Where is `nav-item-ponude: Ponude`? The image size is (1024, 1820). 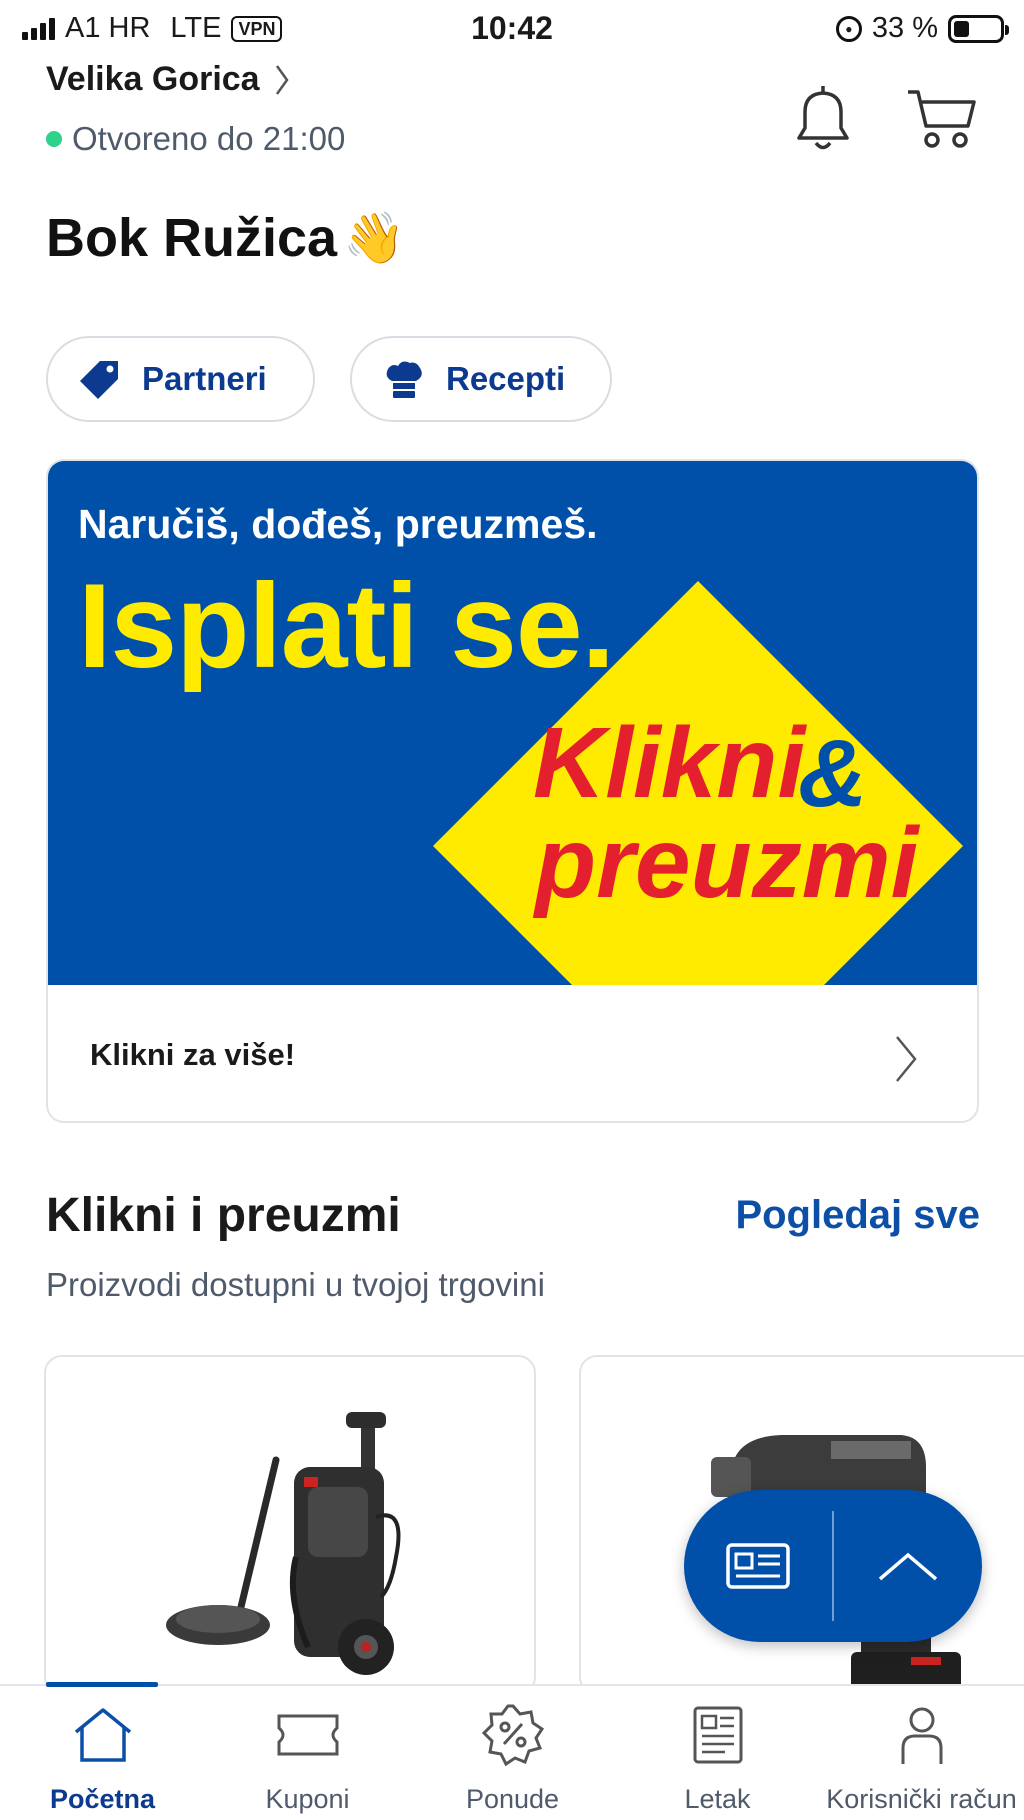 nav-item-ponude: Ponude is located at coordinates (512, 1760).